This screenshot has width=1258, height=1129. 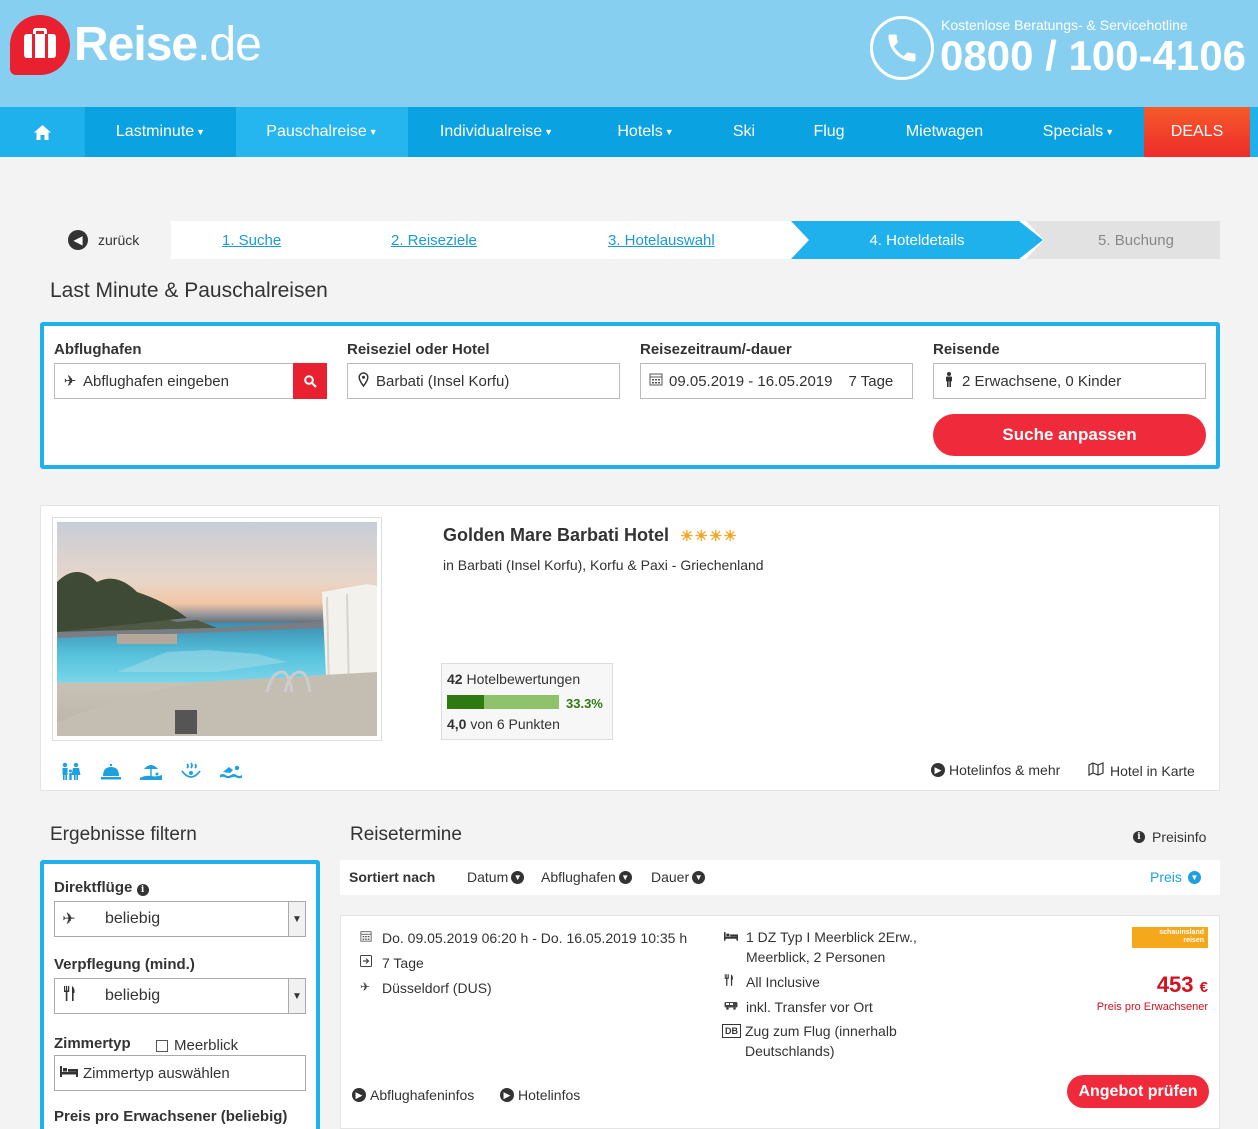 What do you see at coordinates (966, 349) in the screenshot?
I see `travelers-label: Reisende` at bounding box center [966, 349].